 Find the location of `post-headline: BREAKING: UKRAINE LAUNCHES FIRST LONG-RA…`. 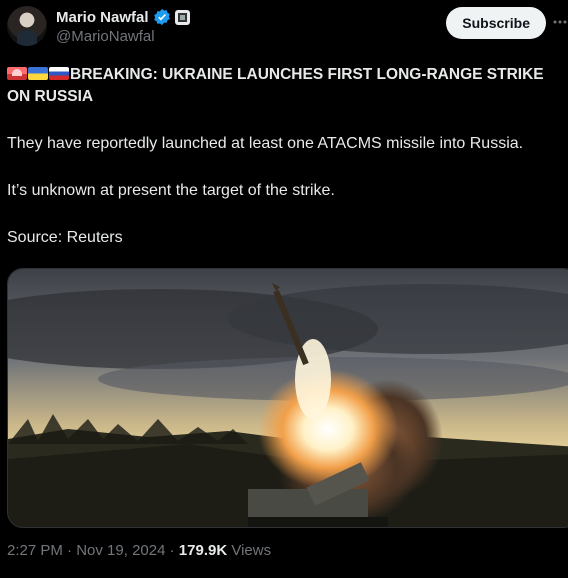

post-headline: BREAKING: UKRAINE LAUNCHES FIRST LONG-RA… is located at coordinates (286, 86).